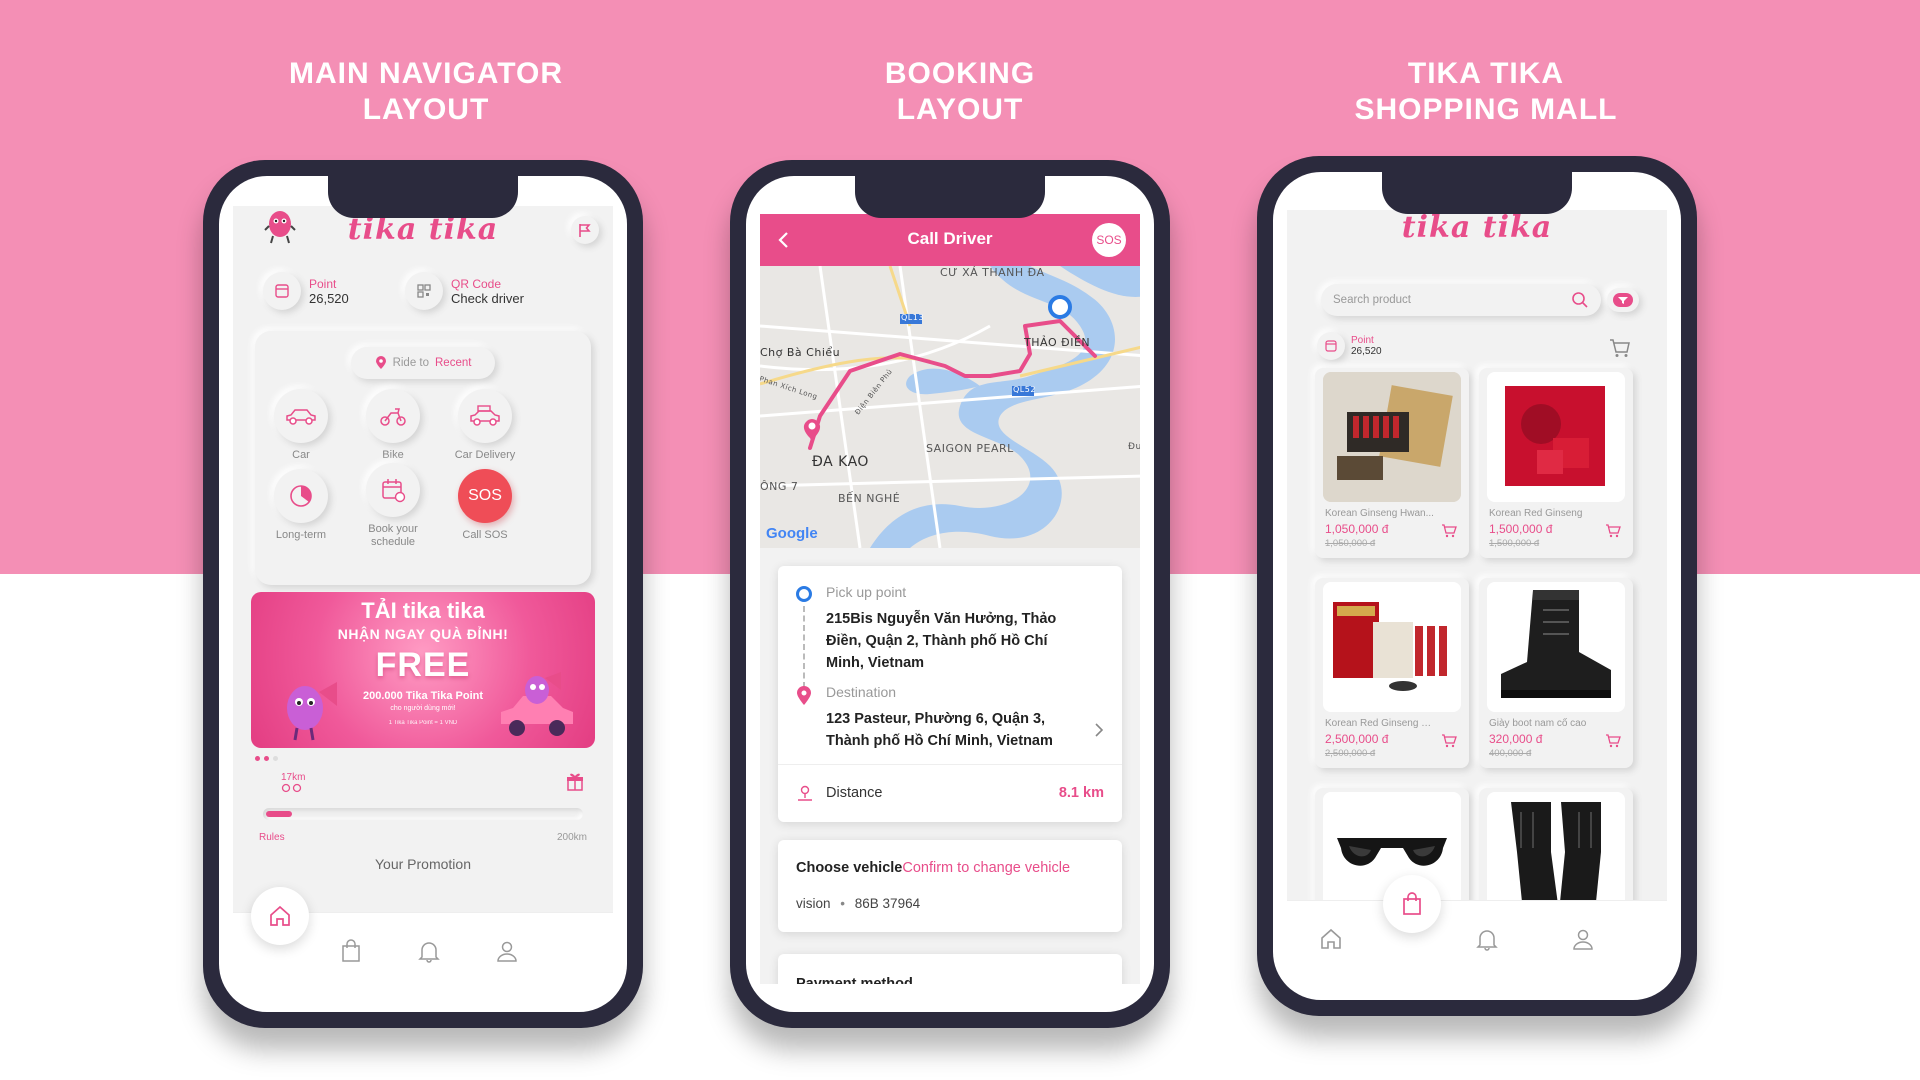  Describe the element at coordinates (424, 291) in the screenshot. I see `qr-code-icon` at that location.